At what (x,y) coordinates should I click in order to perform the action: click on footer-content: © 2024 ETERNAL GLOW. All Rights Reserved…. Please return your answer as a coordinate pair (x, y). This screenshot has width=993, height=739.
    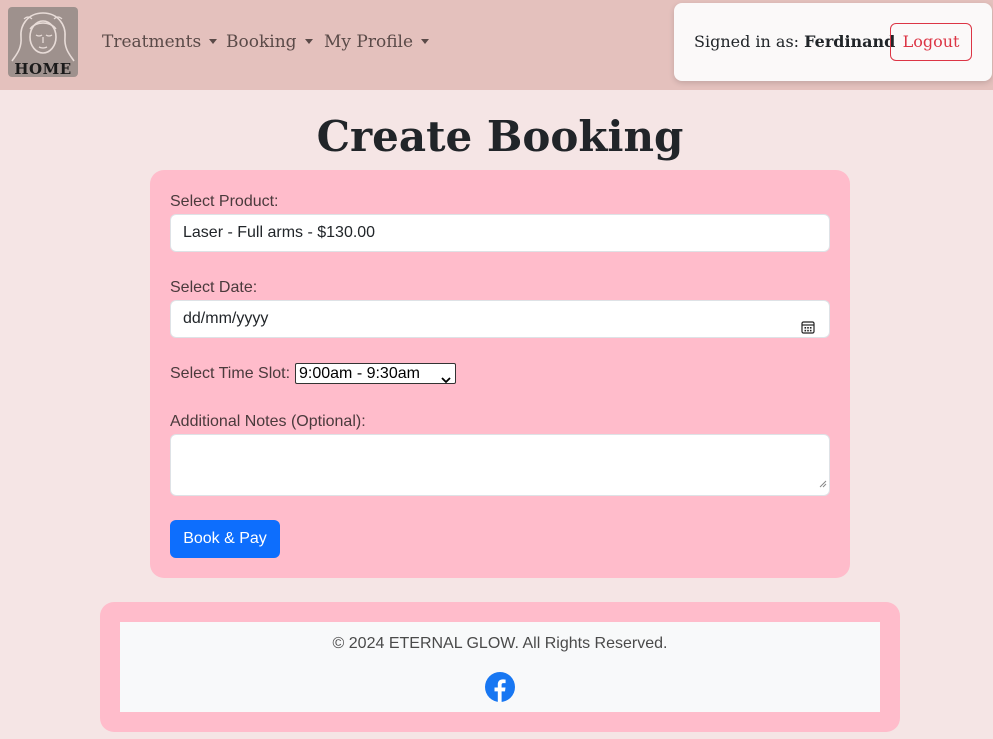
    Looking at the image, I should click on (500, 667).